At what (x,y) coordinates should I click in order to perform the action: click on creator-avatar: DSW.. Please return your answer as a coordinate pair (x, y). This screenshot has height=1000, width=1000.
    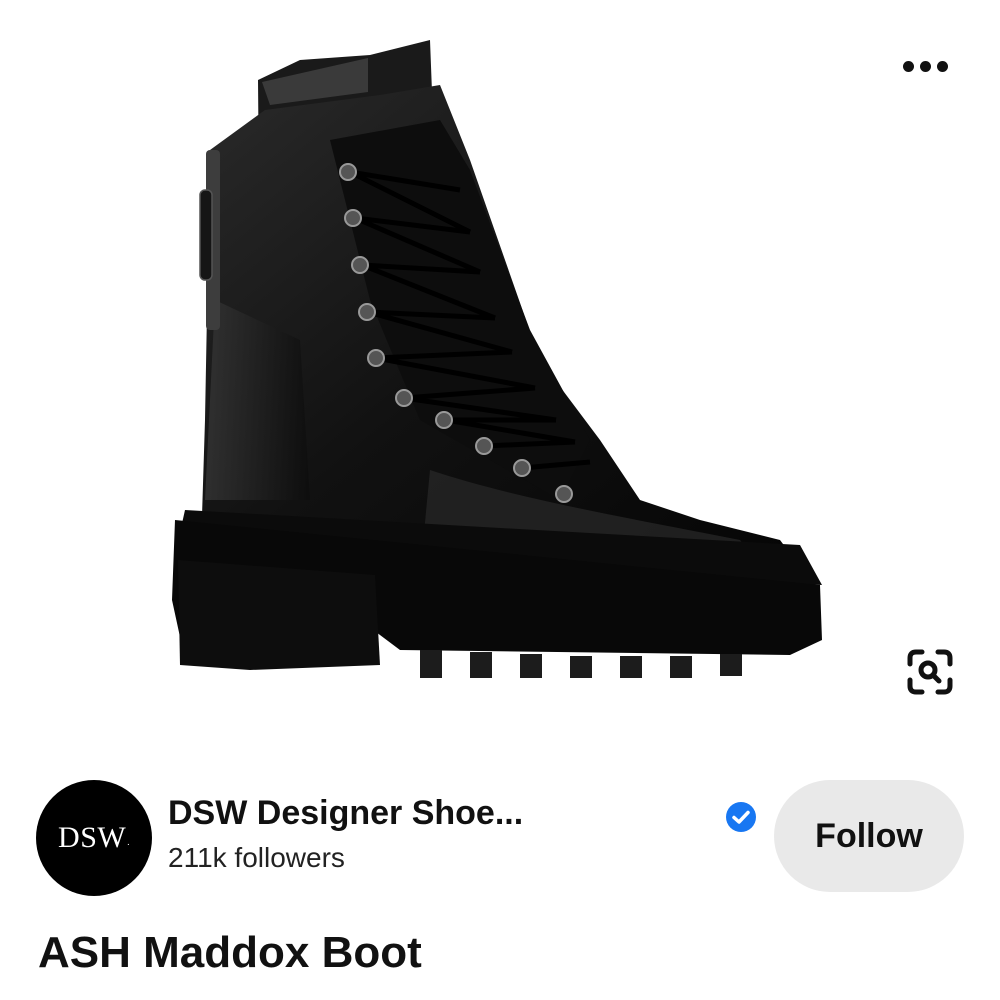
    Looking at the image, I should click on (94, 838).